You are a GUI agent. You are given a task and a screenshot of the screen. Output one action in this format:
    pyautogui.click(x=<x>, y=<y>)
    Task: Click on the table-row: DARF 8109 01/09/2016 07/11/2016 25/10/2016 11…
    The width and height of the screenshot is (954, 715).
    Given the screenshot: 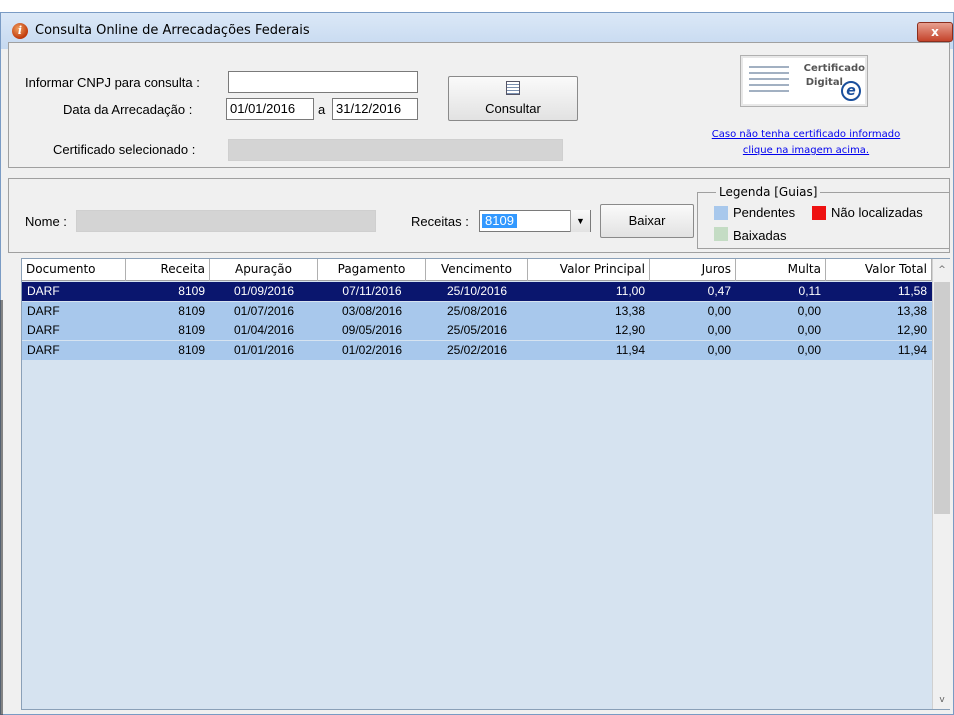 What is the action you would take?
    pyautogui.click(x=477, y=291)
    